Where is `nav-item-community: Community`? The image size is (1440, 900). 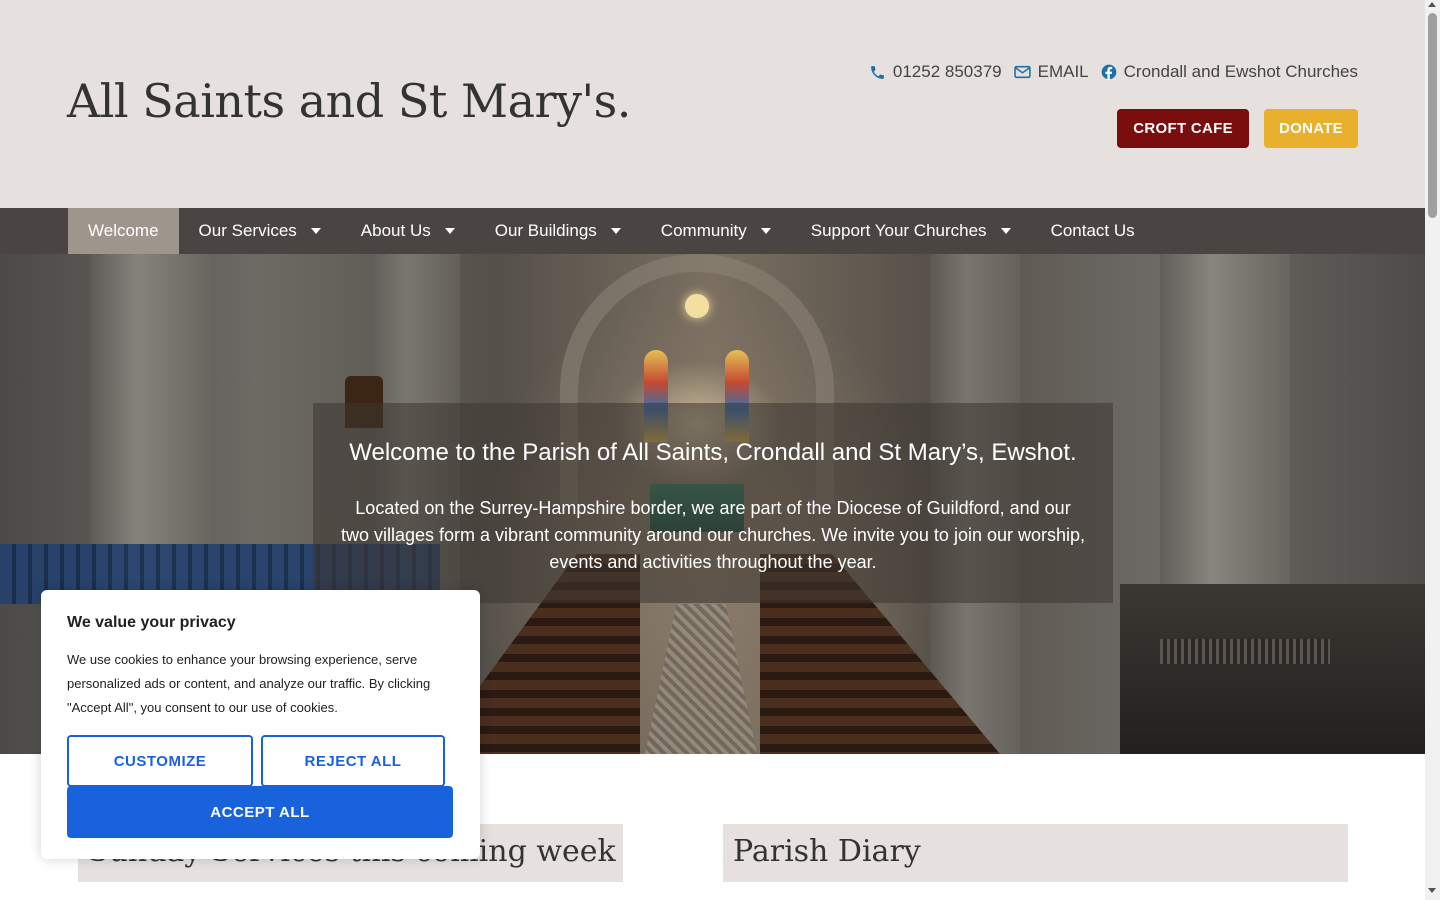 nav-item-community: Community is located at coordinates (716, 231).